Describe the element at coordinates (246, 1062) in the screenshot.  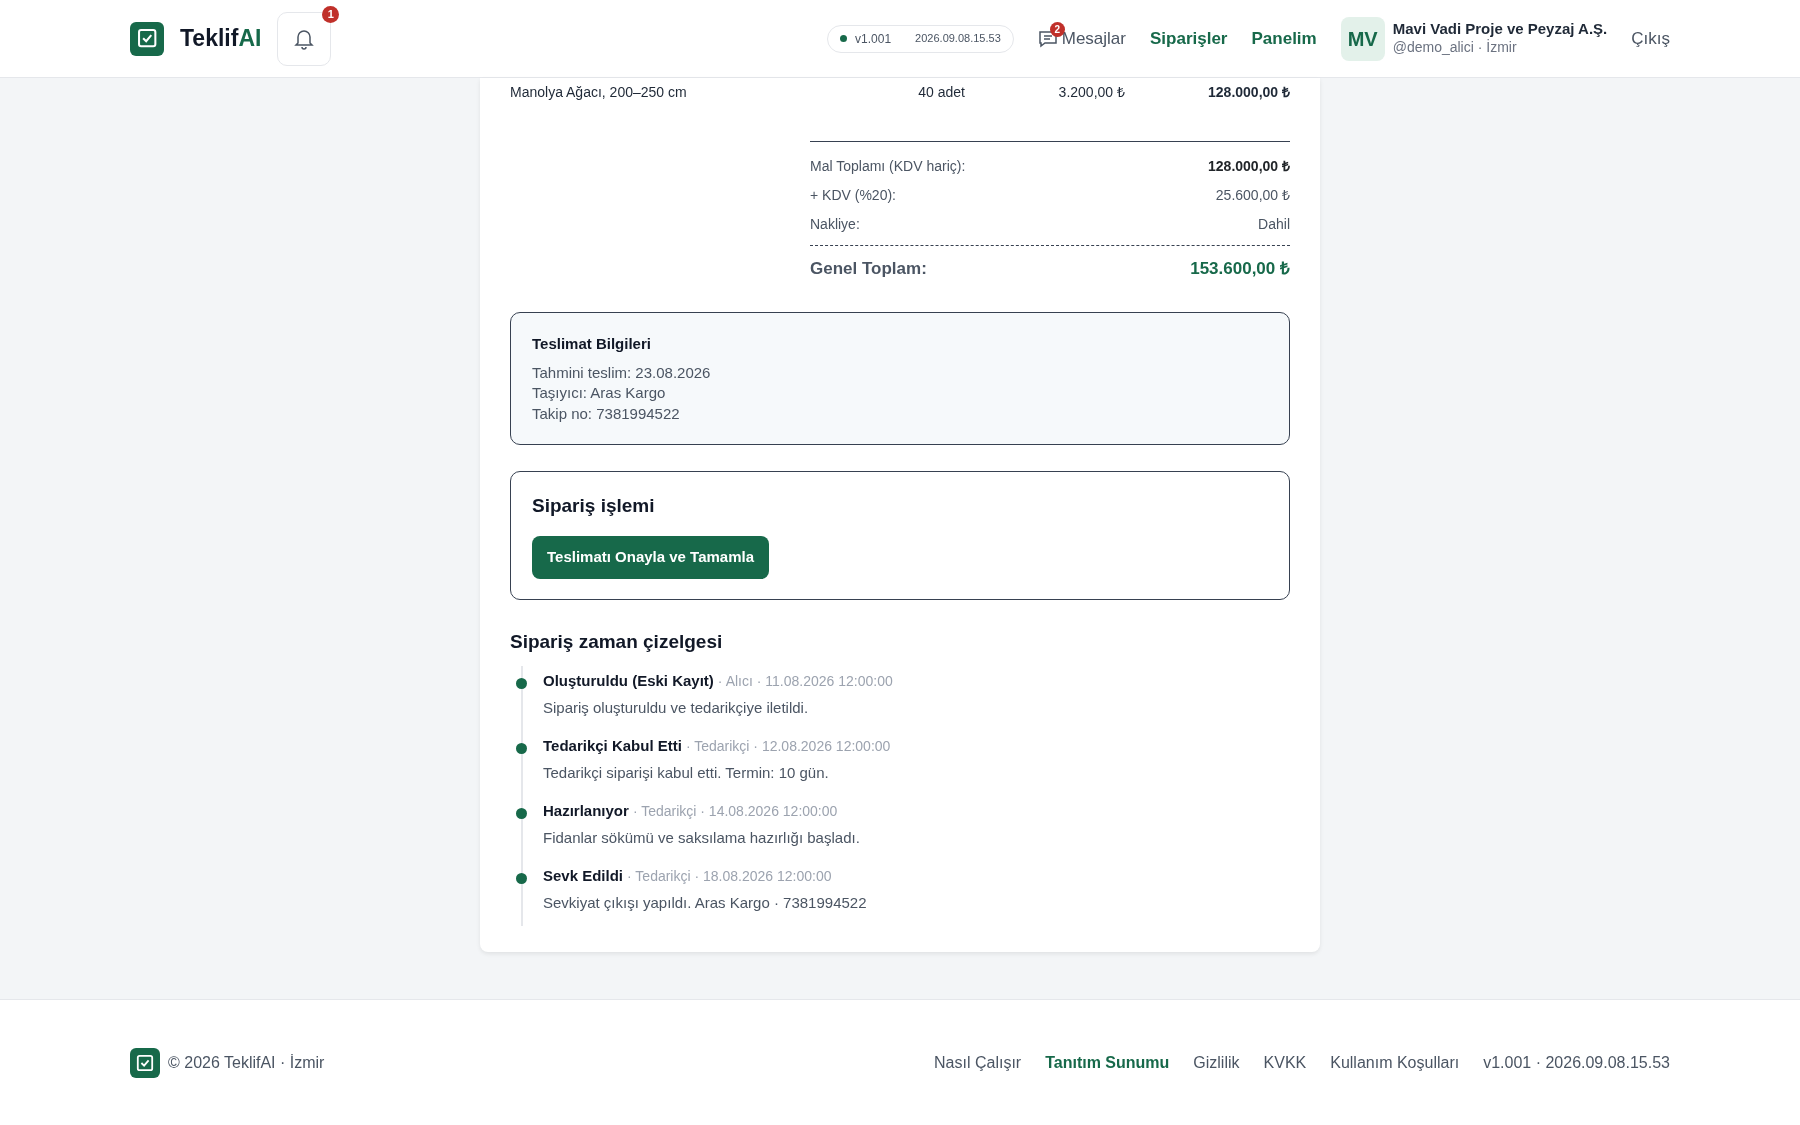
I see `copyright: © 2026 TeklifAI · İzmir` at that location.